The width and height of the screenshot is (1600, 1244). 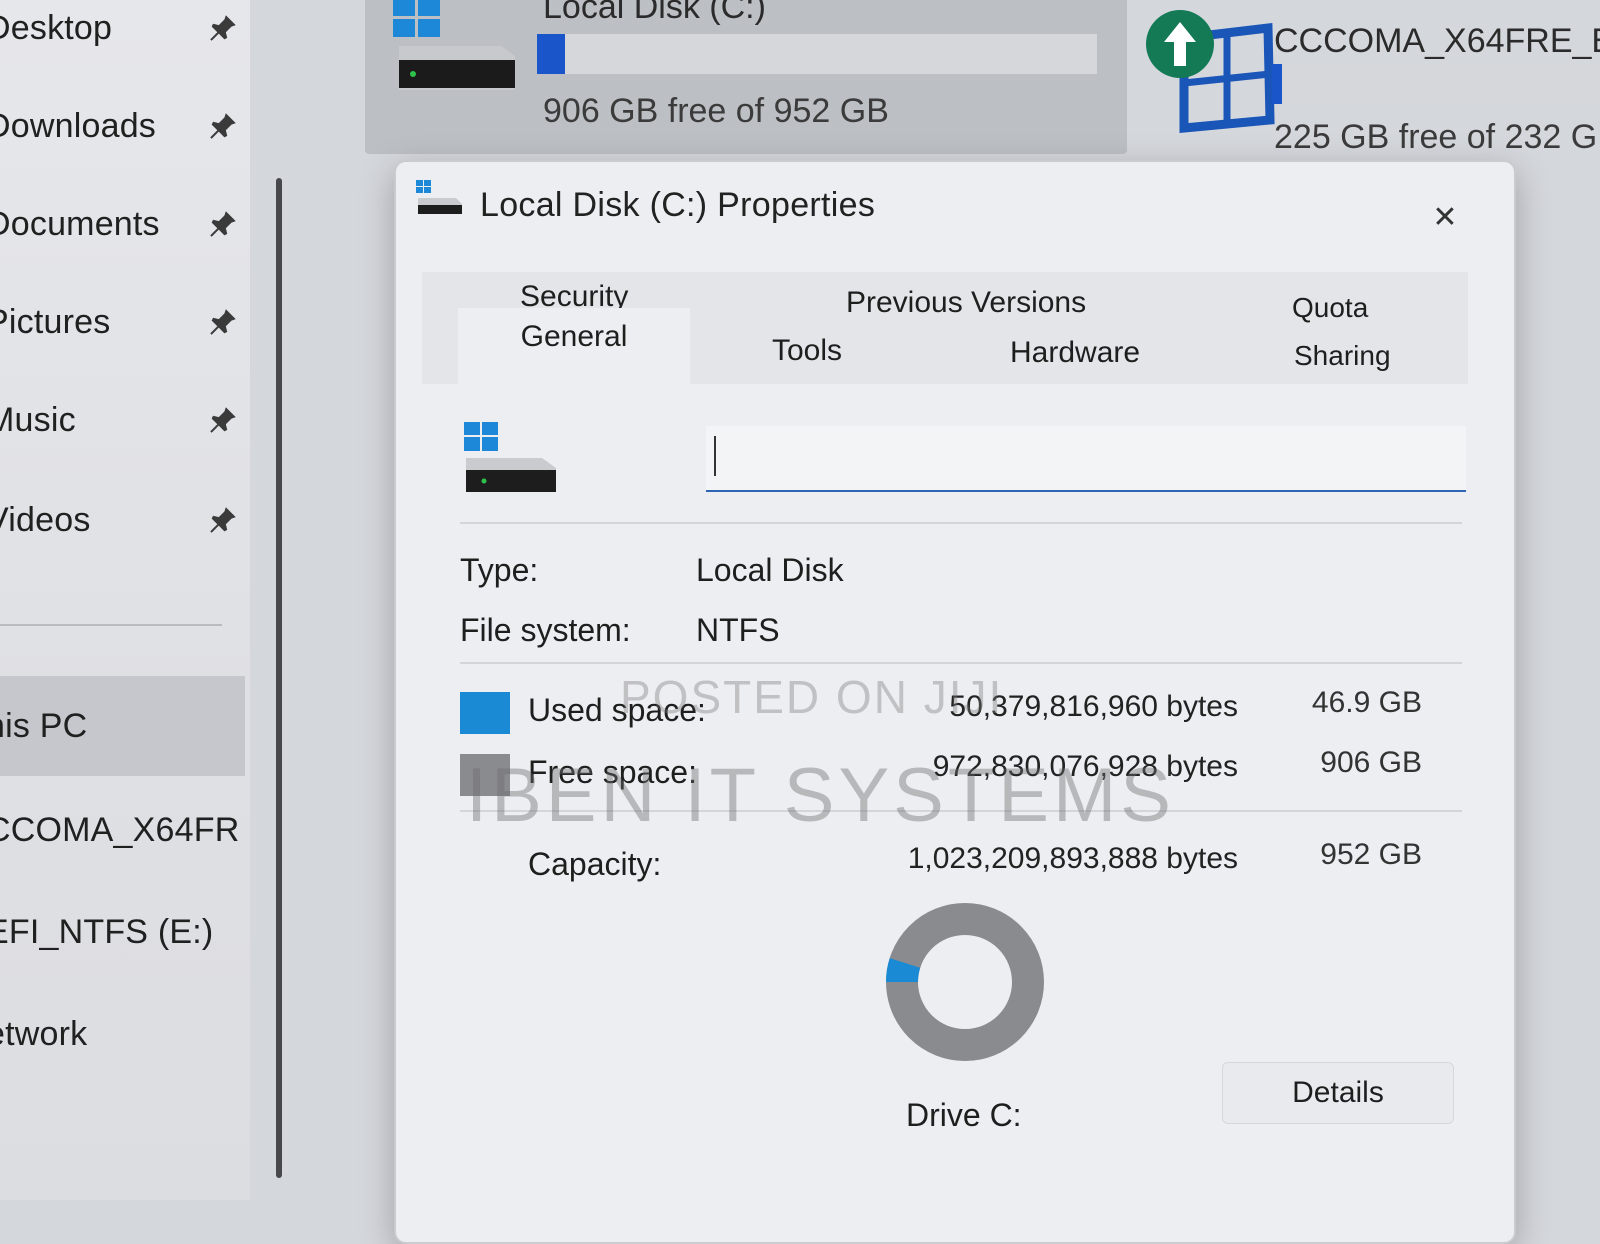 I want to click on file-system-value: NTFS, so click(x=738, y=630).